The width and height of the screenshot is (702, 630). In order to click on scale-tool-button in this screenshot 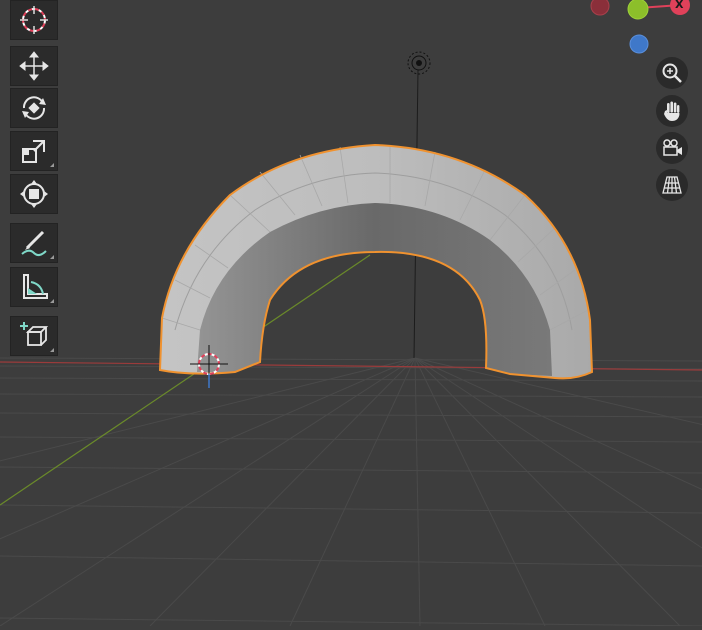, I will do `click(34, 151)`.